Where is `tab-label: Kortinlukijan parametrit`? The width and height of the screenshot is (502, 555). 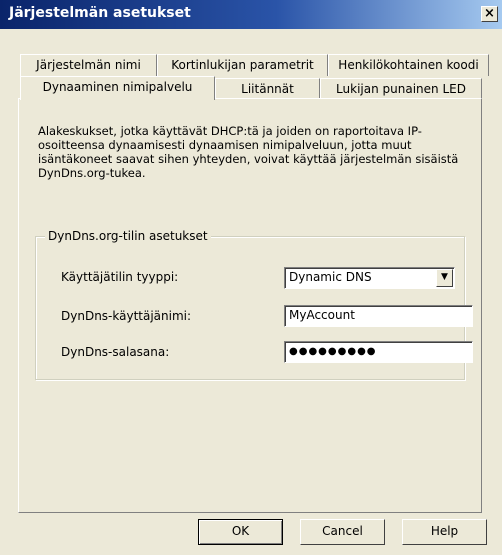
tab-label: Kortinlukijan parametrit is located at coordinates (242, 65).